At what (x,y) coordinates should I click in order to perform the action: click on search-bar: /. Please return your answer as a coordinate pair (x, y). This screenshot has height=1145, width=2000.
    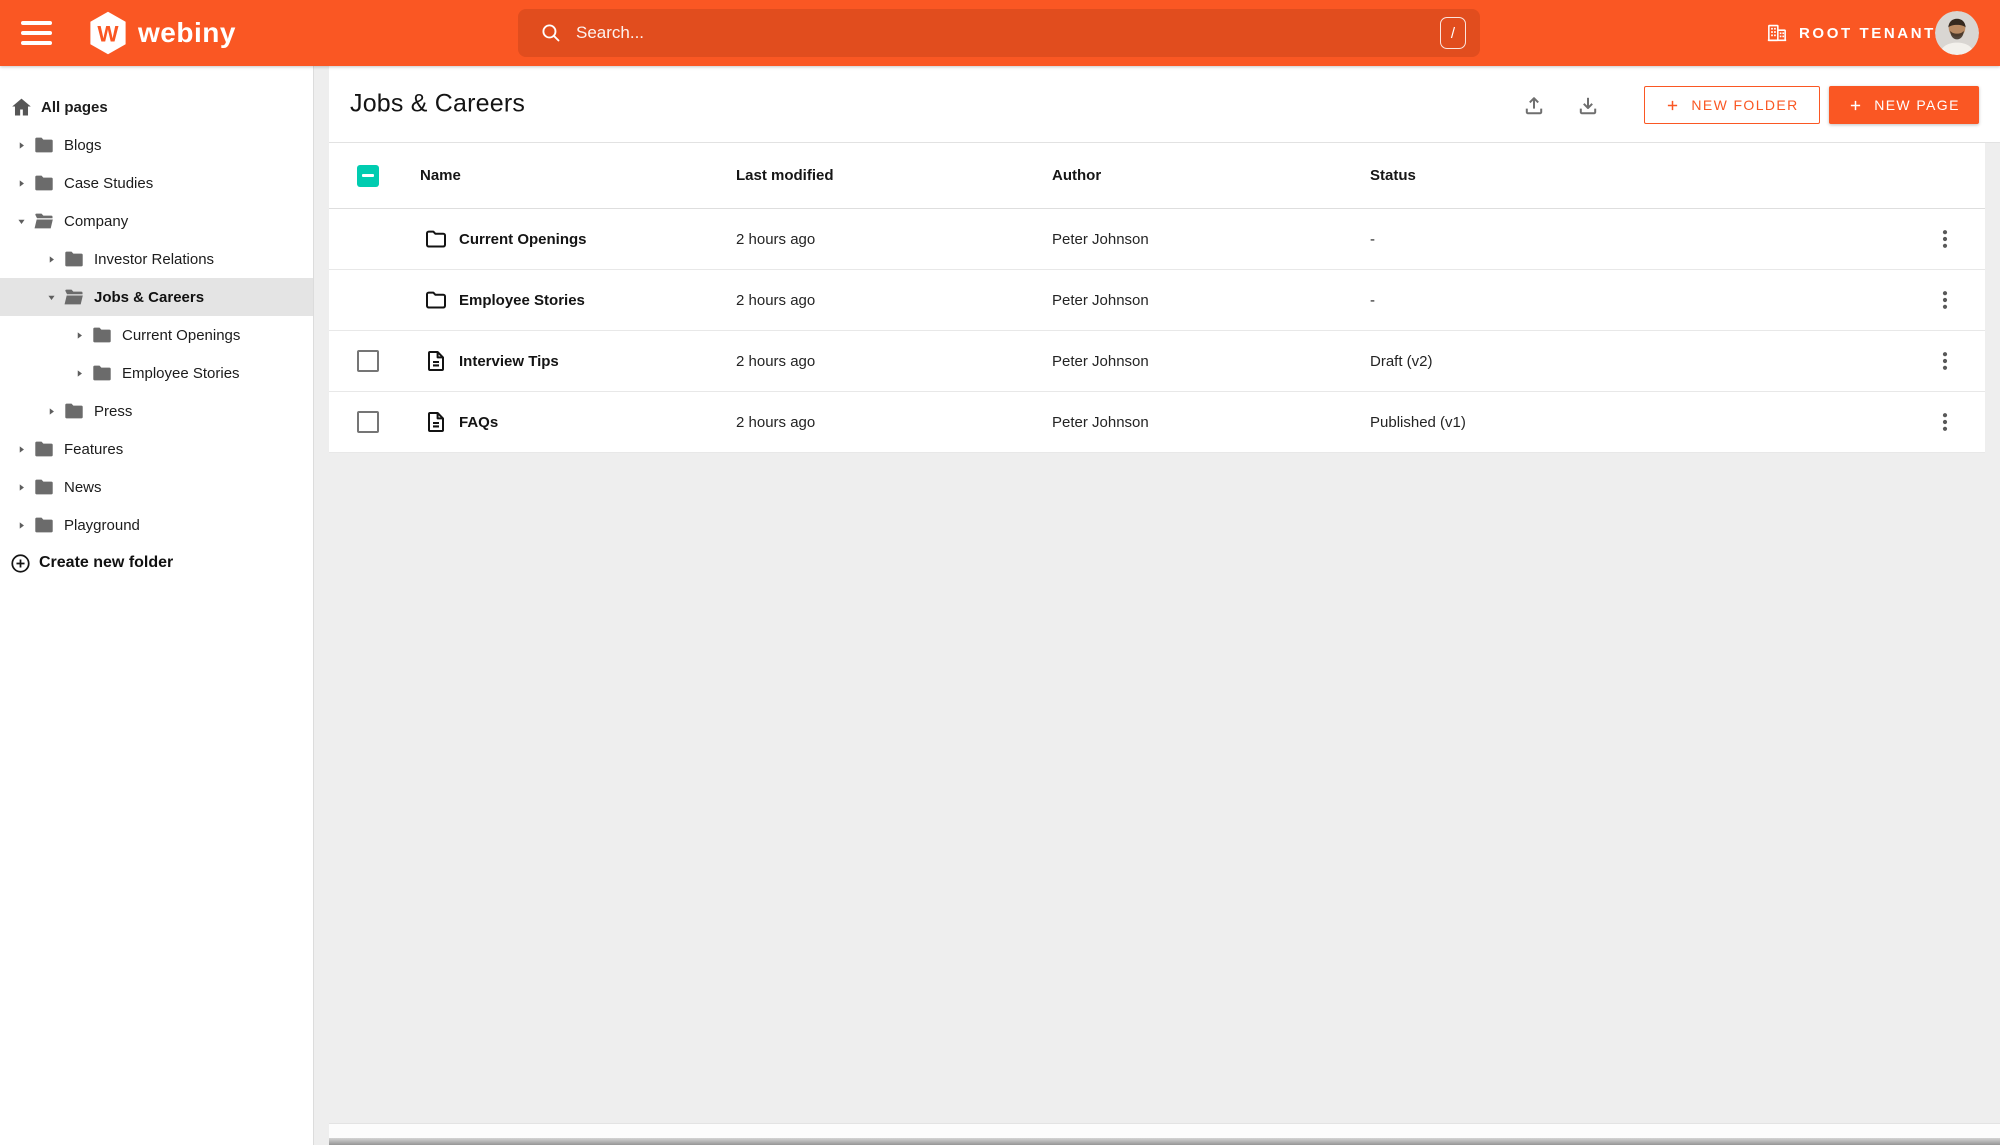
    Looking at the image, I should click on (999, 33).